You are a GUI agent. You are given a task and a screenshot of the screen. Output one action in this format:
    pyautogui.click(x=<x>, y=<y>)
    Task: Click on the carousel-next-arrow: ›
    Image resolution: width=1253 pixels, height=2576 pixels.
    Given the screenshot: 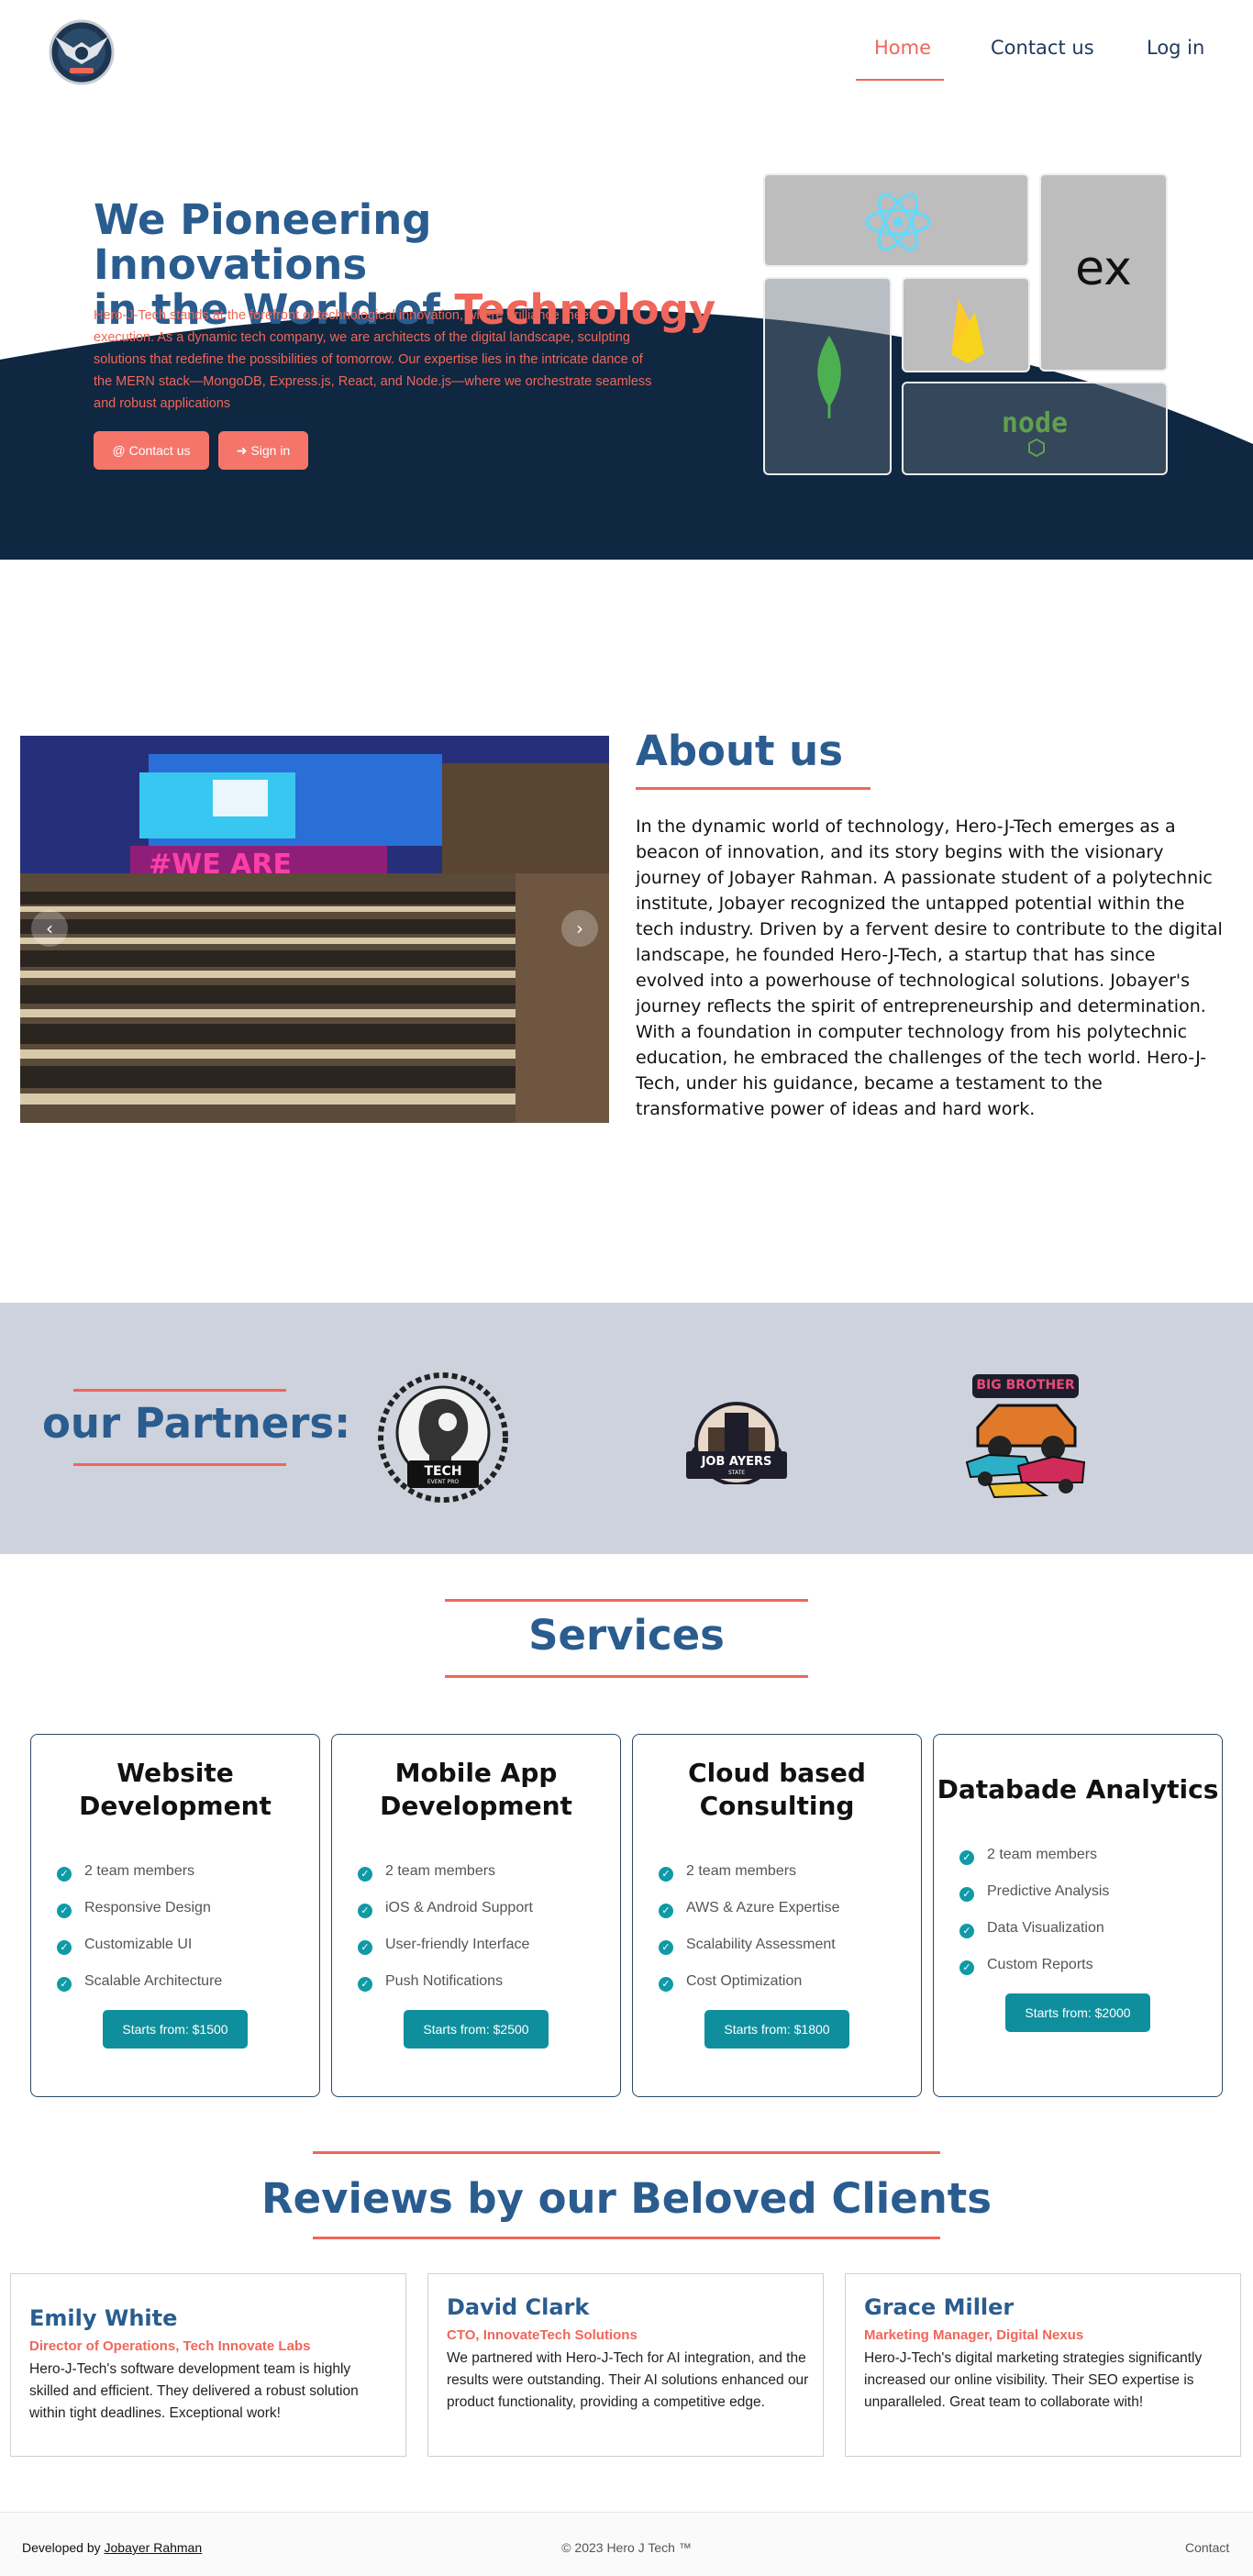 What is the action you would take?
    pyautogui.click(x=579, y=928)
    